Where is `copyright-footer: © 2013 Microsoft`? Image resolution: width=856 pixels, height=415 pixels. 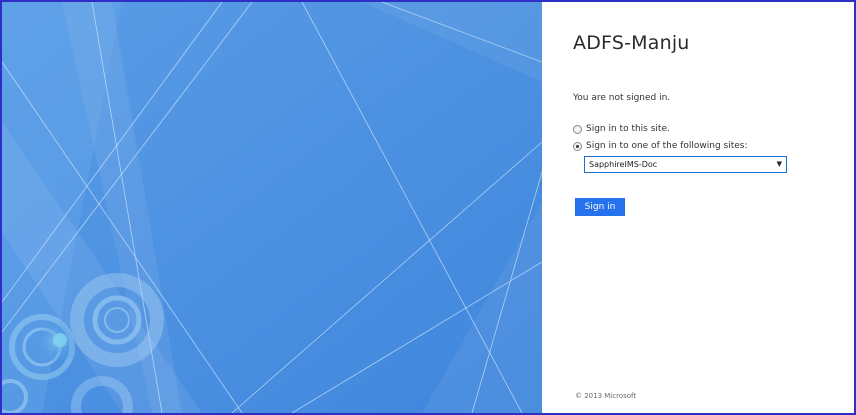
copyright-footer: © 2013 Microsoft is located at coordinates (606, 396).